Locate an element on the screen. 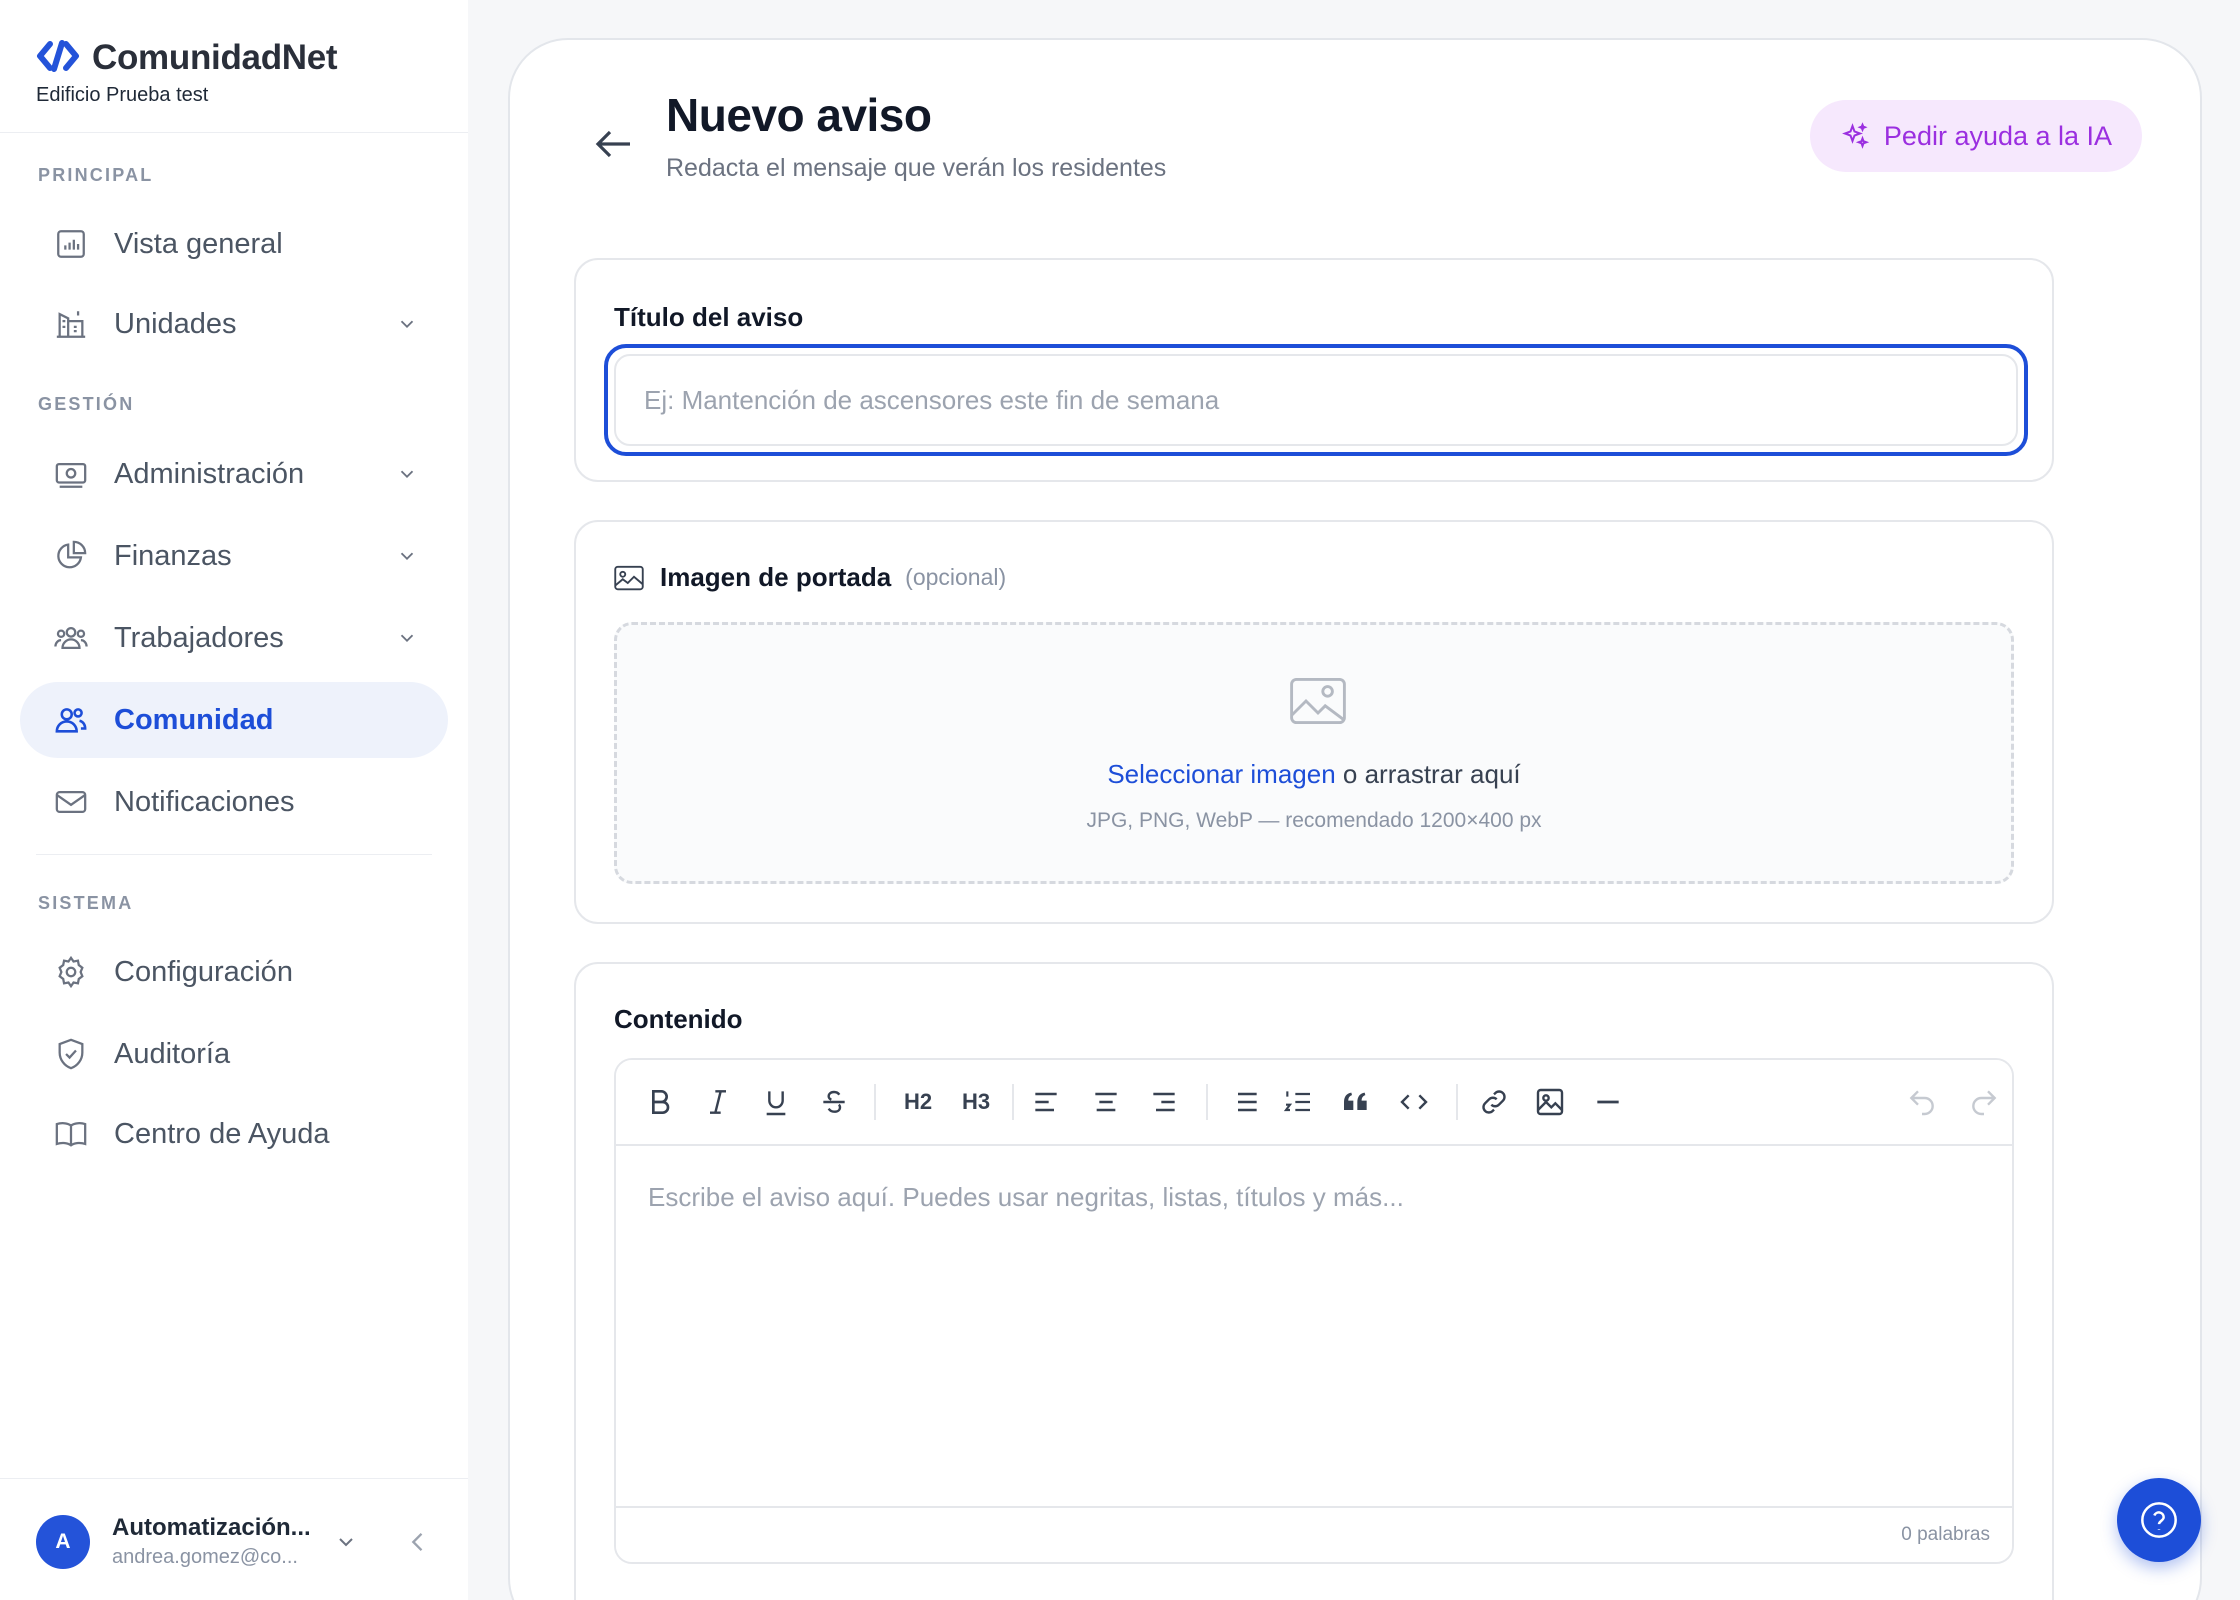 This screenshot has width=2240, height=1600. back-arrow-icon is located at coordinates (614, 144).